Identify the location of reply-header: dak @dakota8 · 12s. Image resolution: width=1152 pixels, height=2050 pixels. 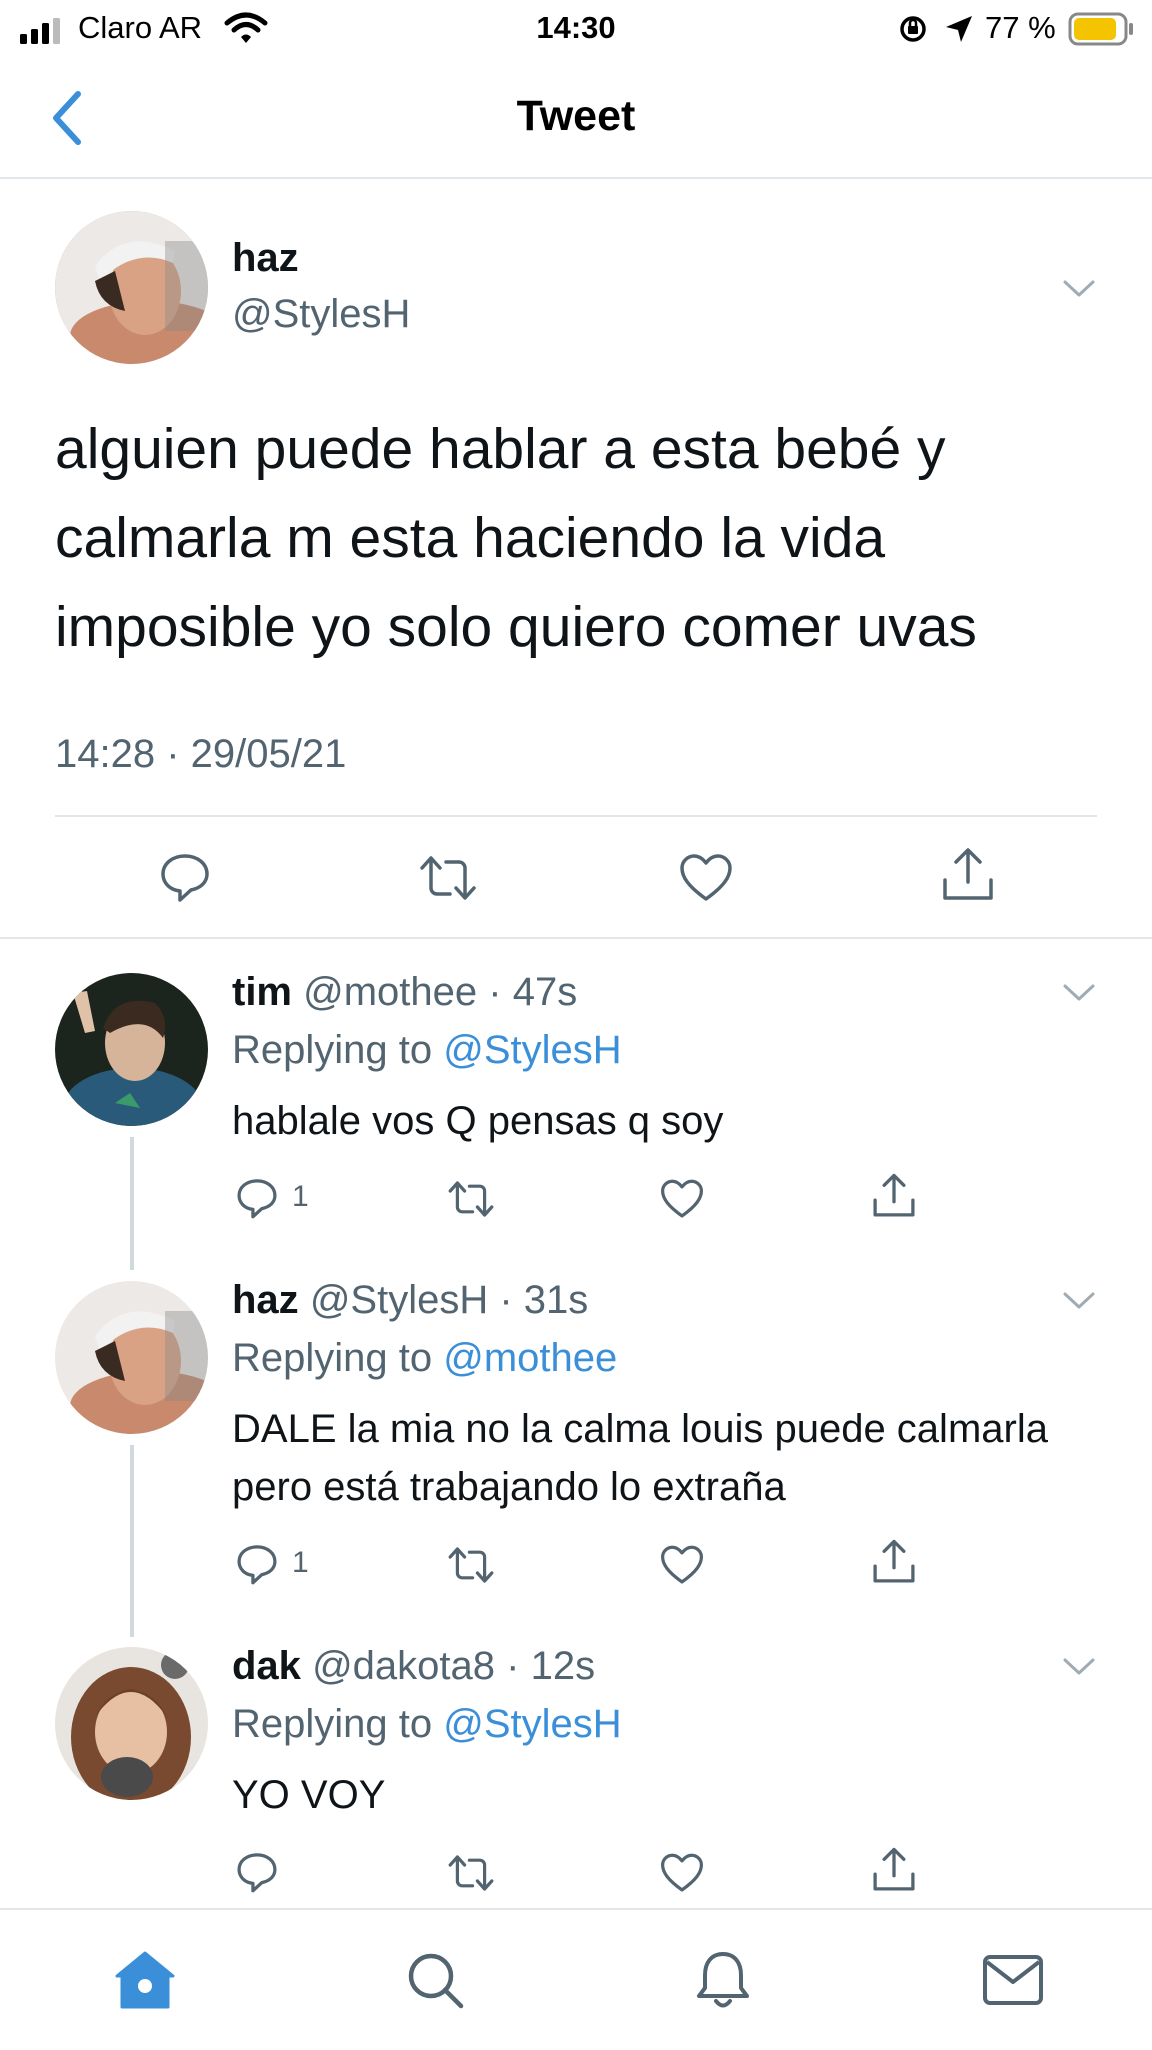
(413, 1666).